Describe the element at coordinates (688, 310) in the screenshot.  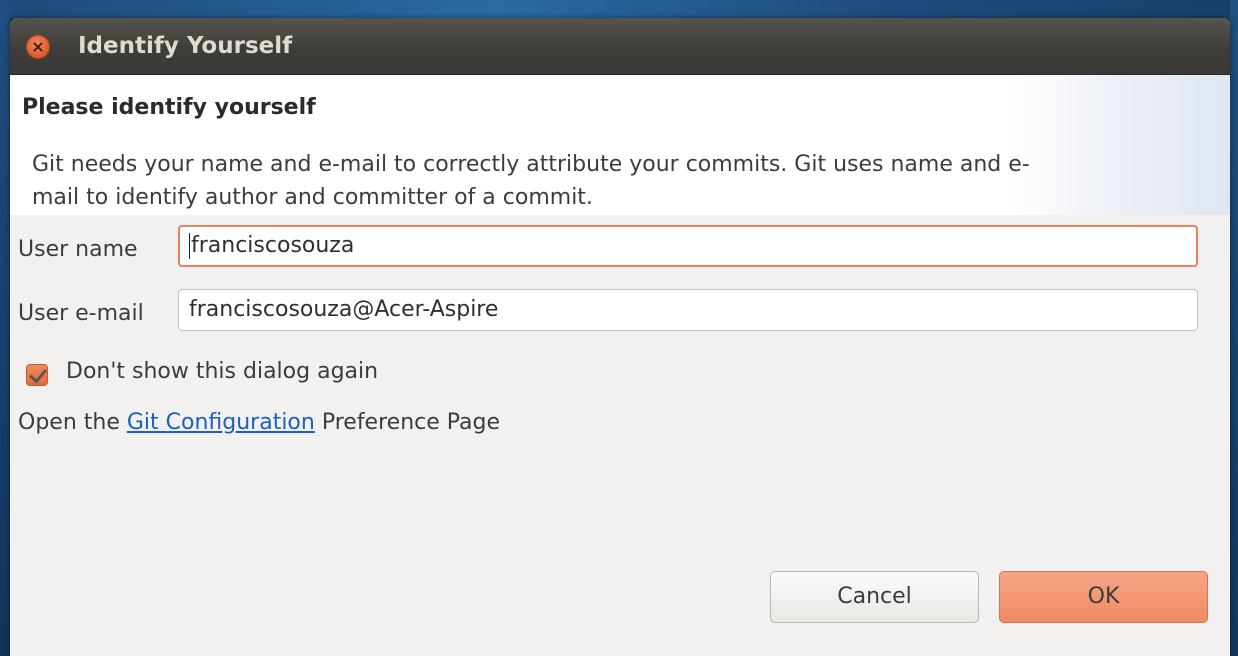
I see `email-input: franciscosouza@Acer-Aspire` at that location.